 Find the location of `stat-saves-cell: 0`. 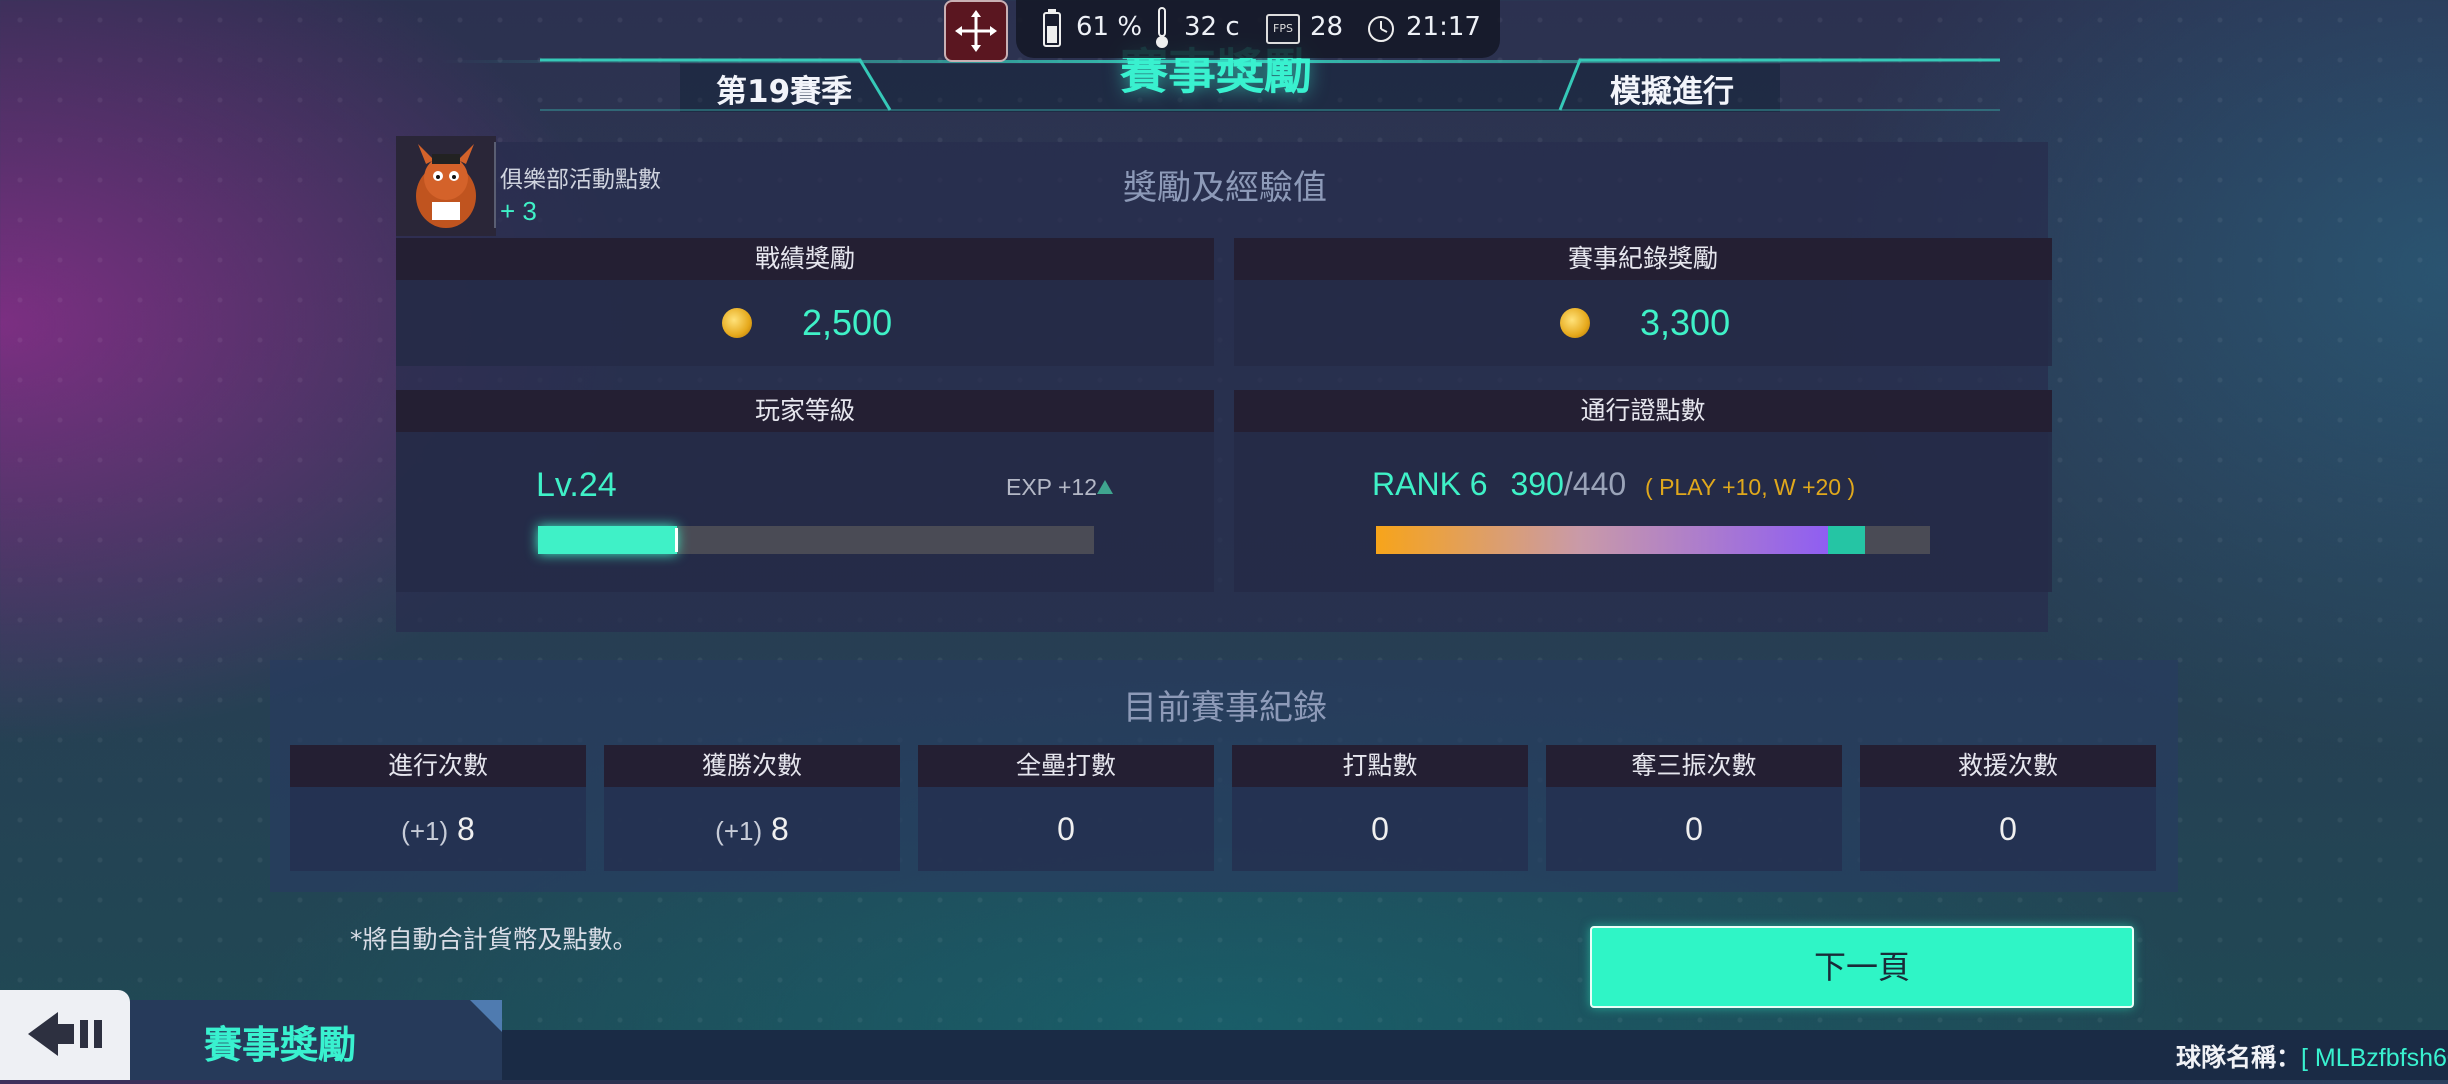

stat-saves-cell: 0 is located at coordinates (2008, 829).